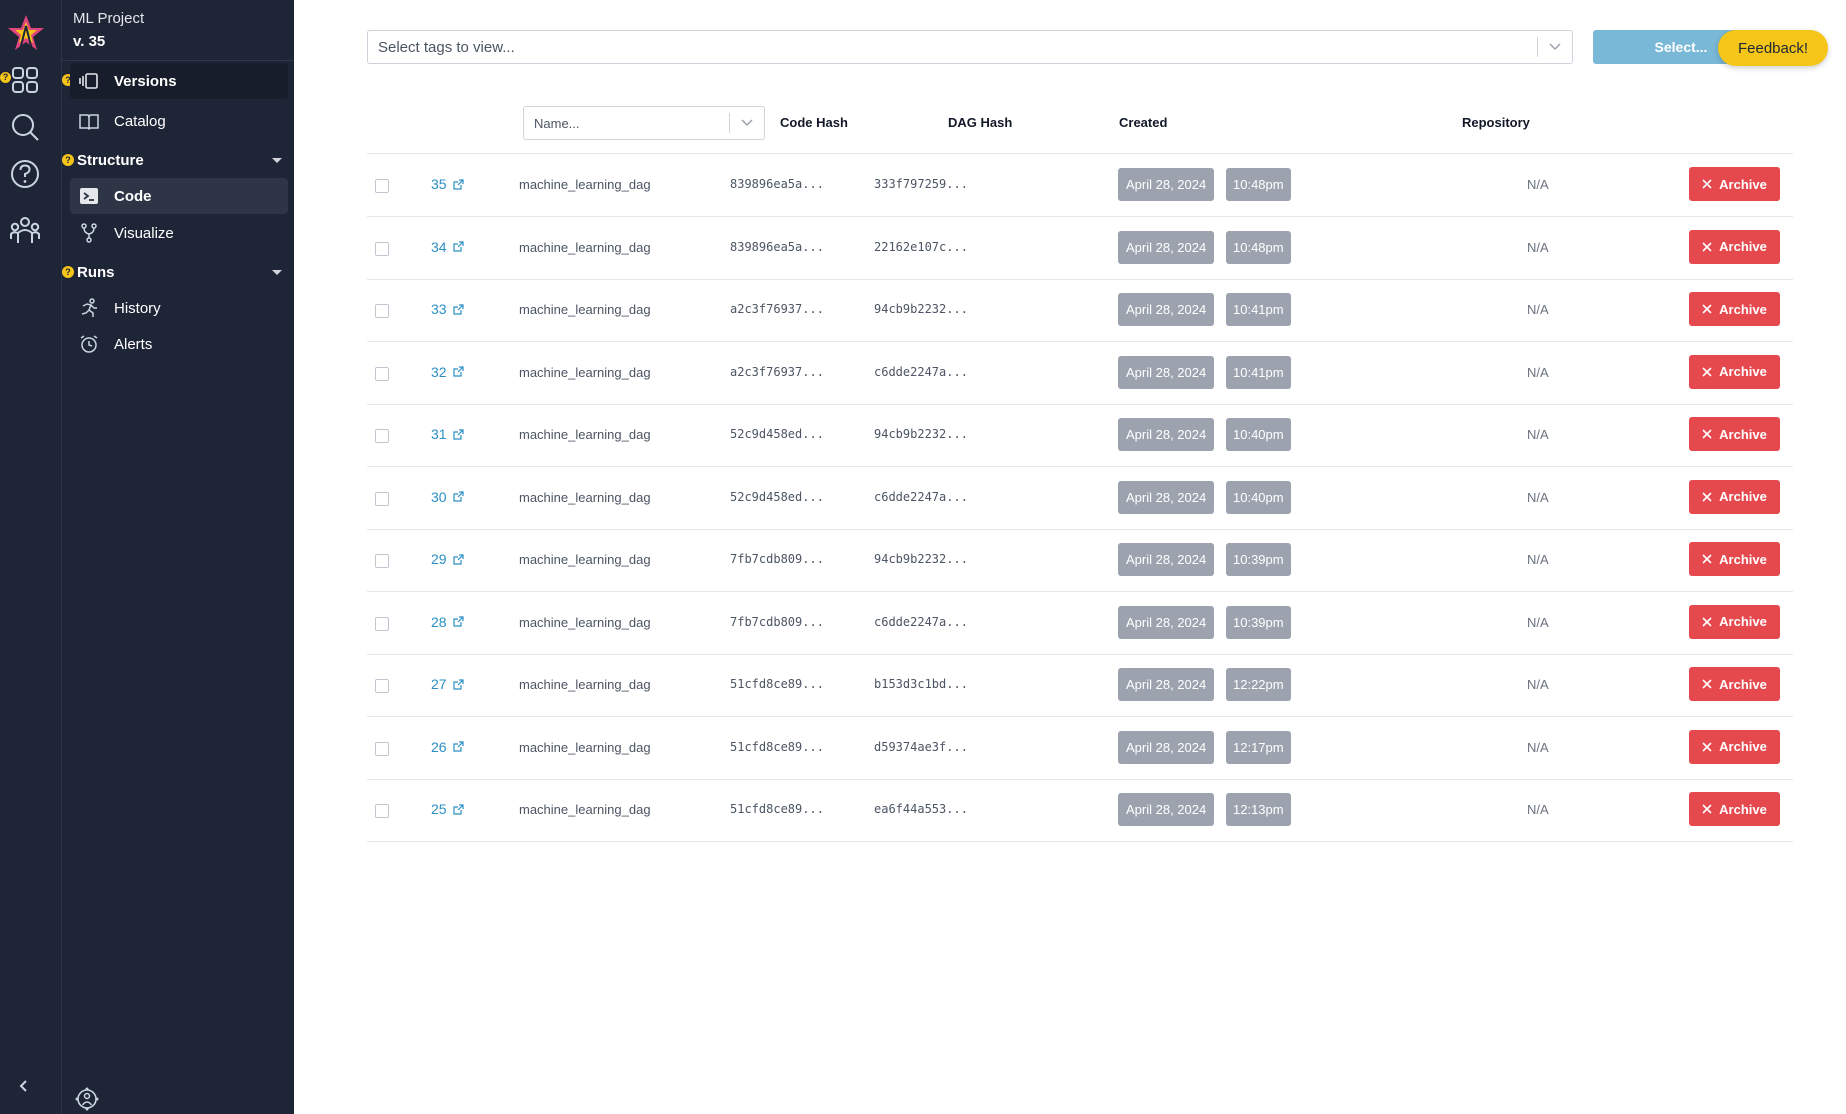  What do you see at coordinates (144, 233) in the screenshot?
I see `sidebar-item-label: Visualize` at bounding box center [144, 233].